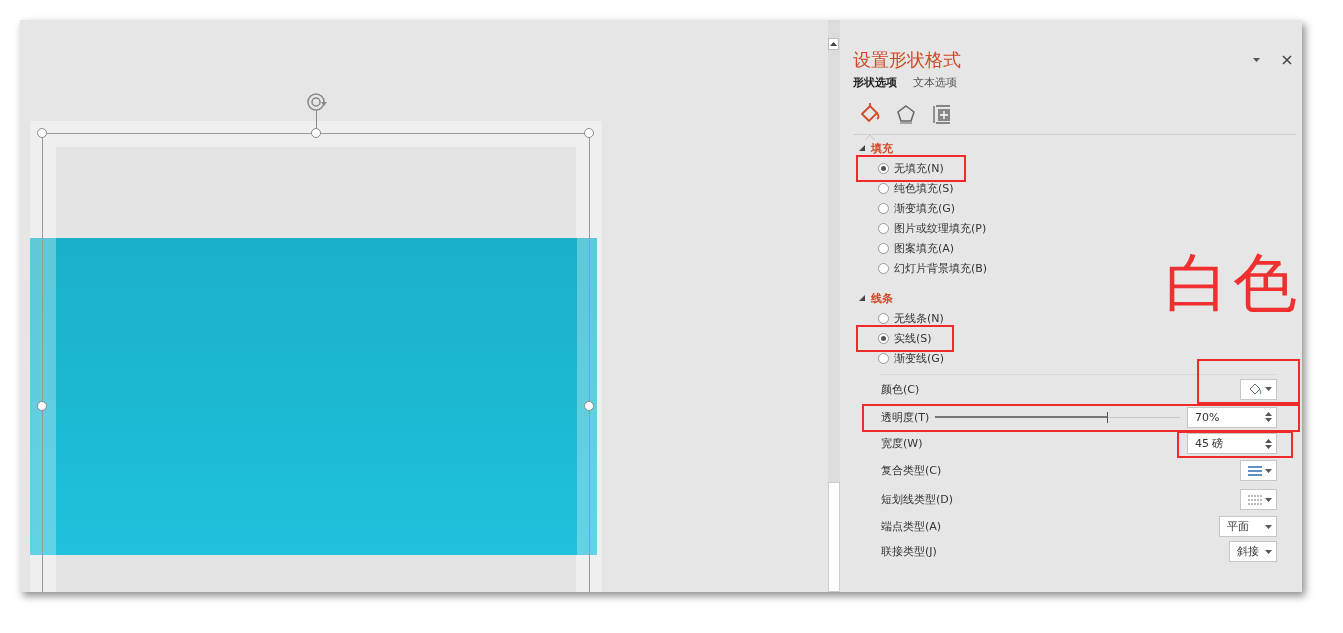 The image size is (1343, 633). I want to click on property-label: 颜色(C), so click(900, 389).